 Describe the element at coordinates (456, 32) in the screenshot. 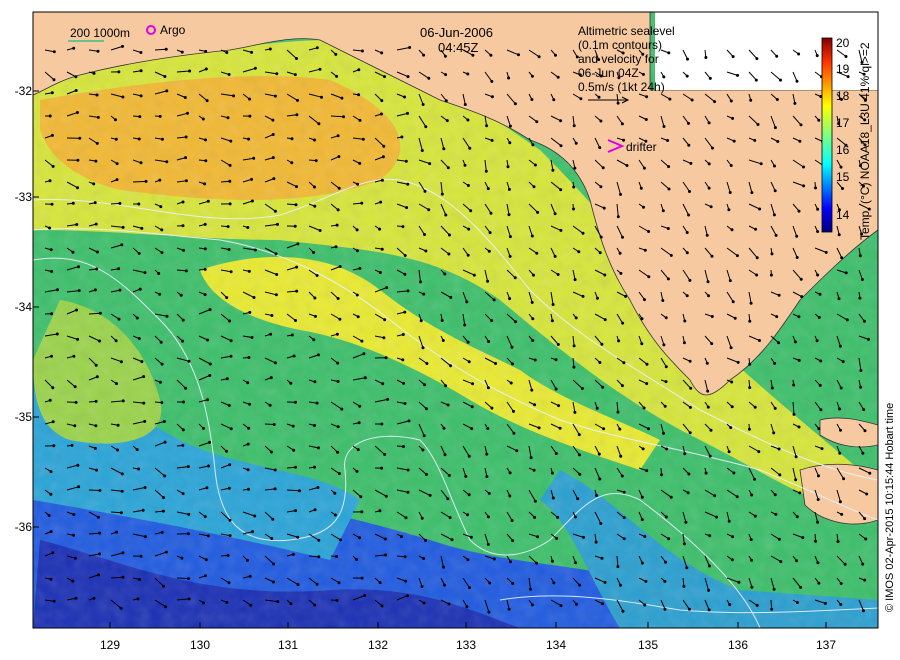

I see `date-label: 06-Jun-2006` at that location.